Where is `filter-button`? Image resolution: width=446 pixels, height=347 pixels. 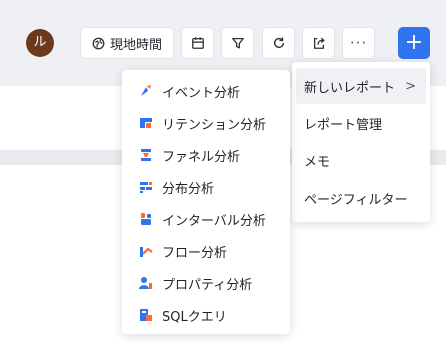
filter-button is located at coordinates (237, 43).